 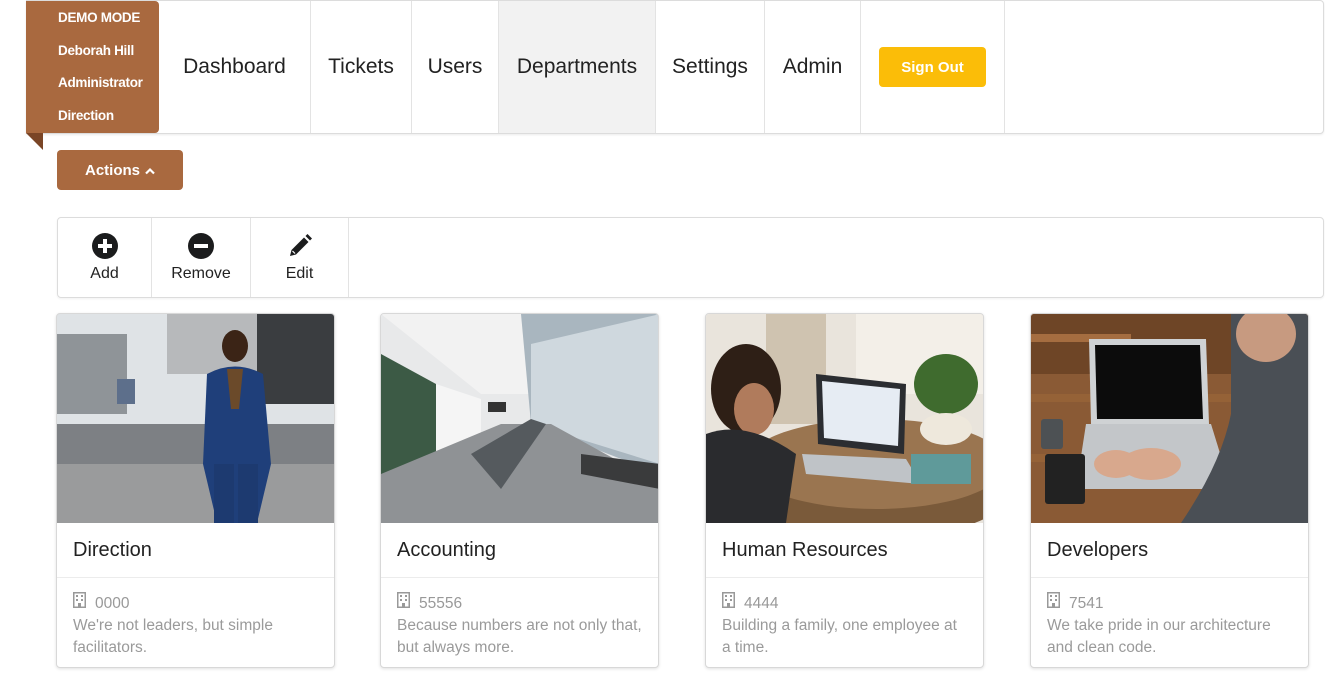 I want to click on department-name: Developers, so click(x=1169, y=550).